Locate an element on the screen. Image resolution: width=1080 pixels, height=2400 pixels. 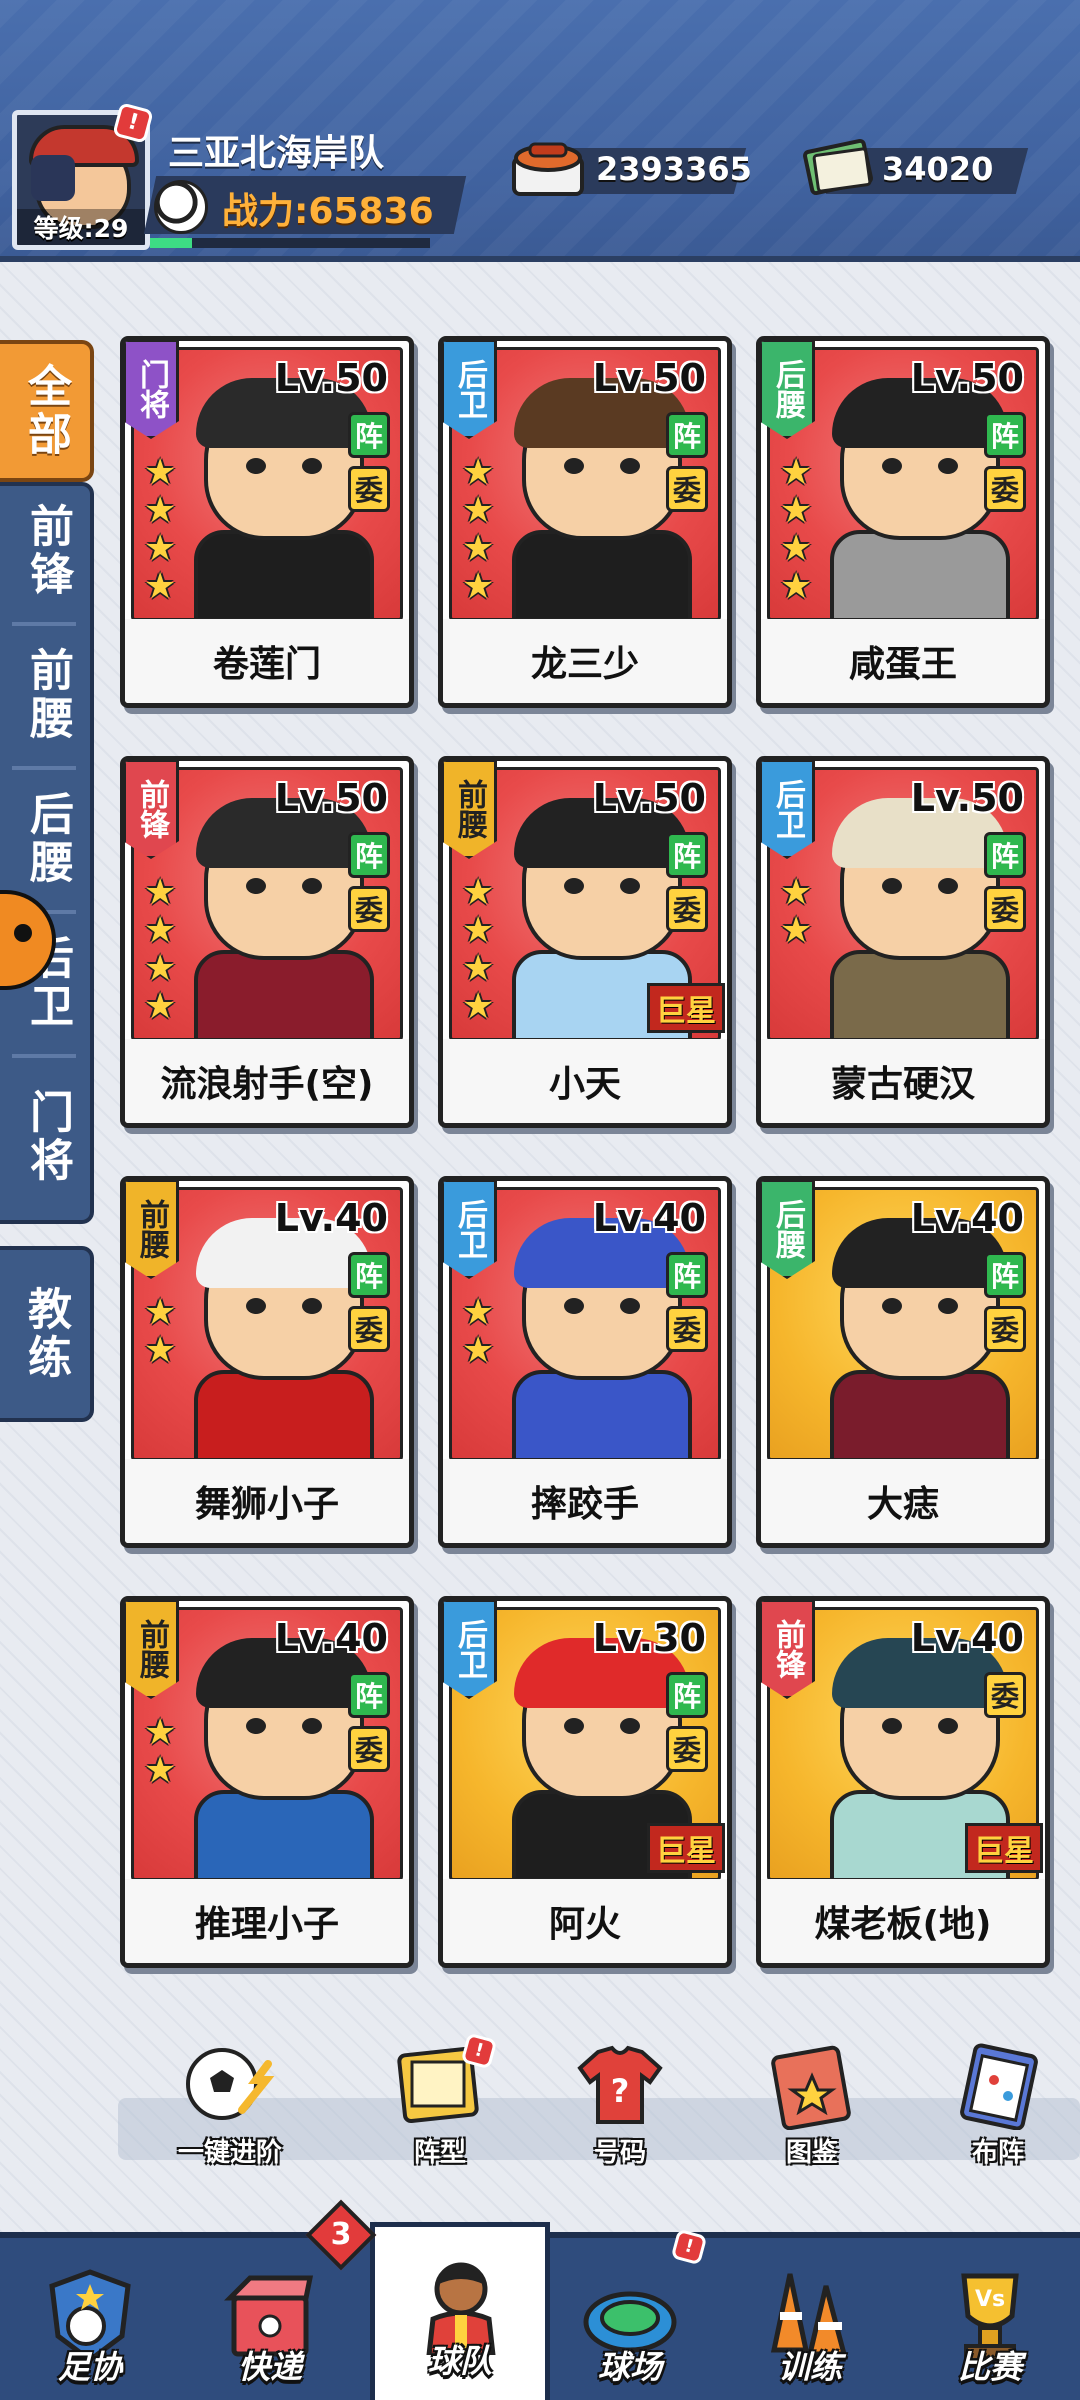
star-rating: ★ ★ is located at coordinates (478, 1332).